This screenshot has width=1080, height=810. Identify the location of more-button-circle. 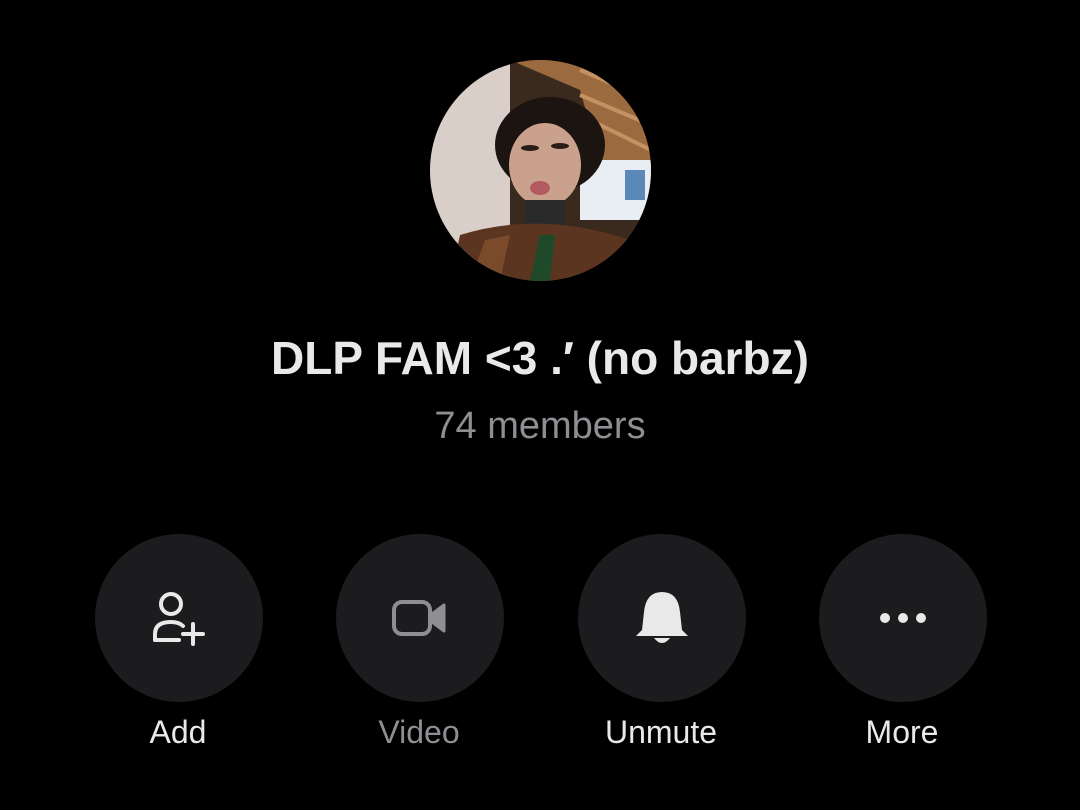
(903, 618).